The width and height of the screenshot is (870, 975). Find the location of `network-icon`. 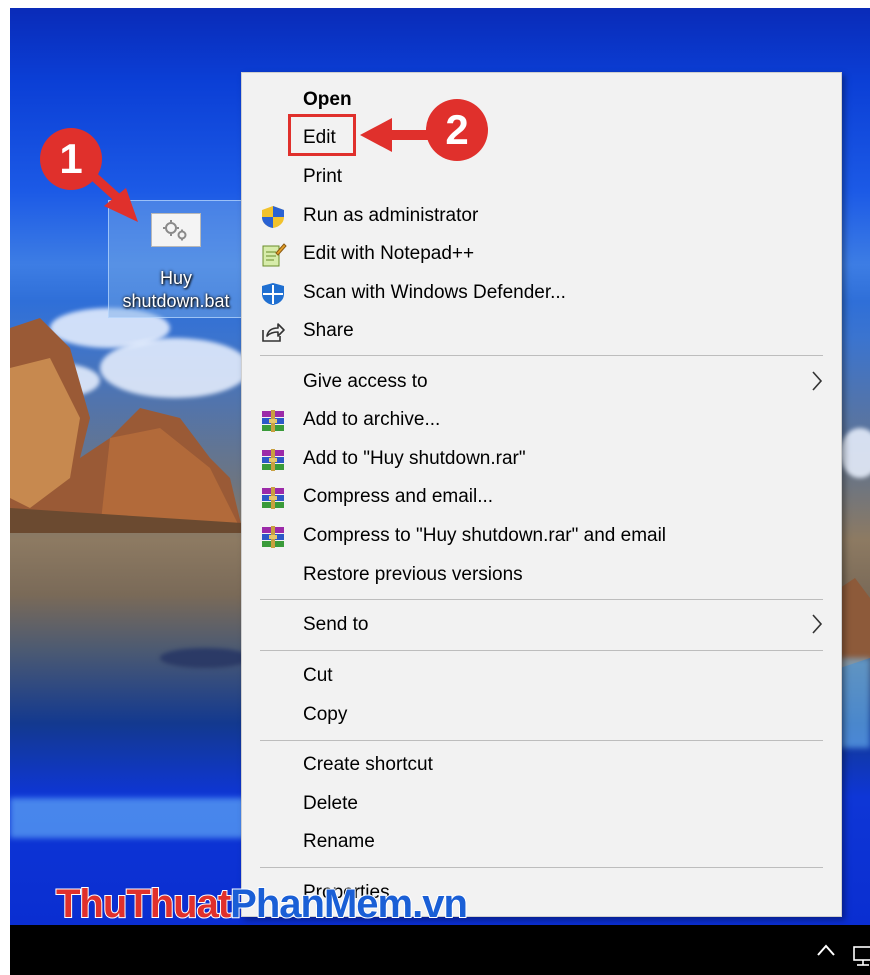

network-icon is located at coordinates (861, 957).